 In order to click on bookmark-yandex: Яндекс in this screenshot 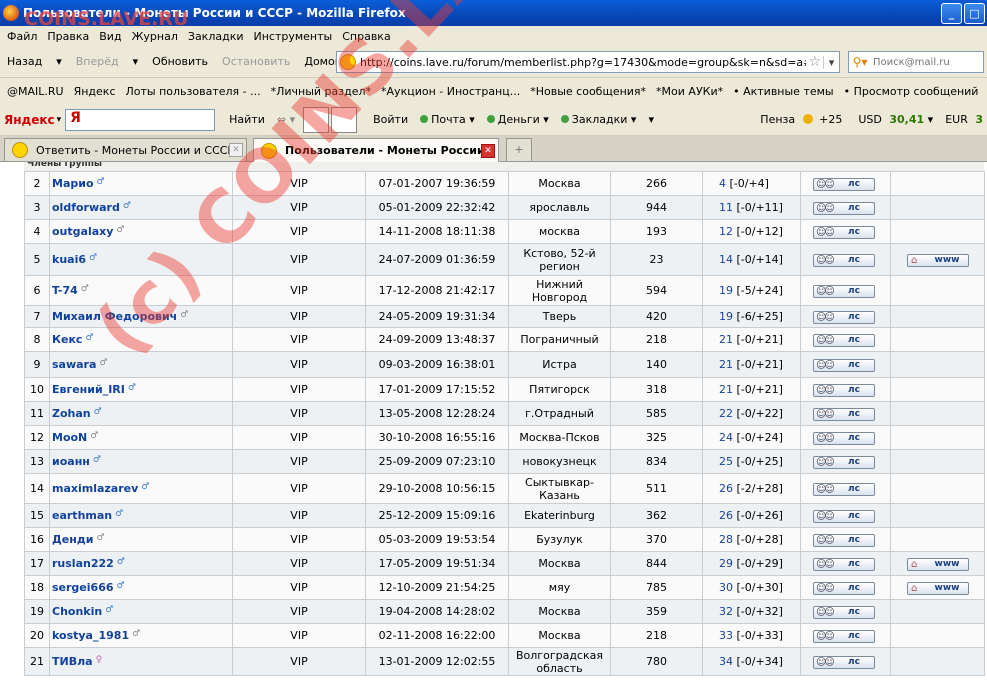, I will do `click(95, 91)`.